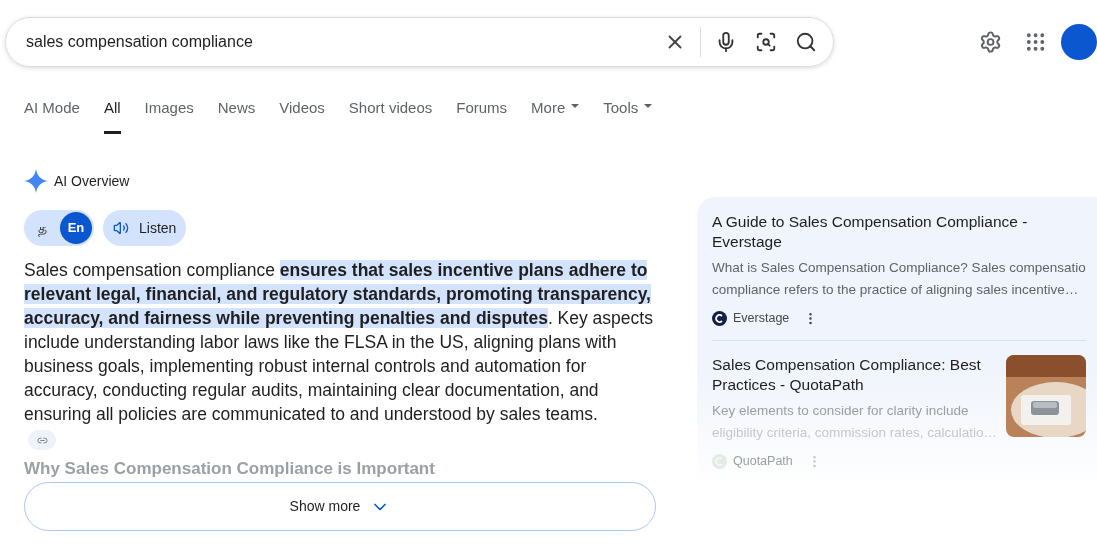  What do you see at coordinates (761, 318) in the screenshot?
I see `source-site: Everstage` at bounding box center [761, 318].